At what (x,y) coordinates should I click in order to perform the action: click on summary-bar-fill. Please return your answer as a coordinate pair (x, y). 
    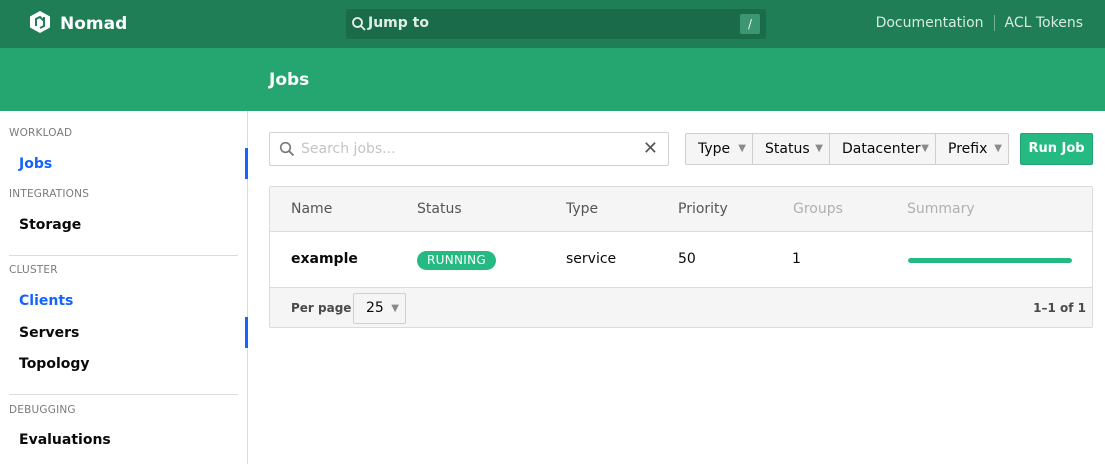
    Looking at the image, I should click on (990, 260).